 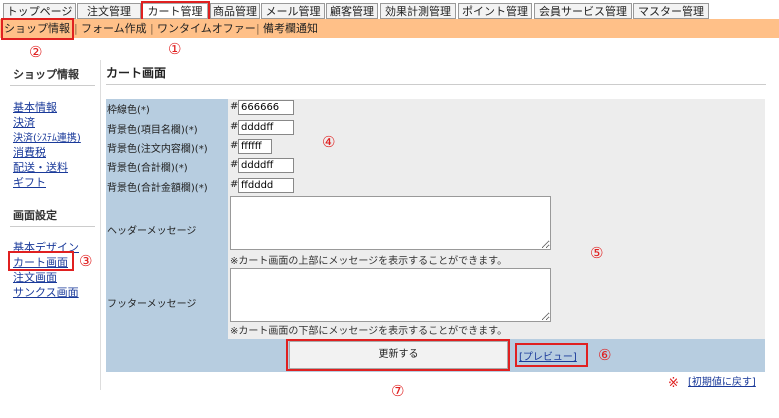 I want to click on sidebar-item-payment: 決済, so click(x=24, y=122).